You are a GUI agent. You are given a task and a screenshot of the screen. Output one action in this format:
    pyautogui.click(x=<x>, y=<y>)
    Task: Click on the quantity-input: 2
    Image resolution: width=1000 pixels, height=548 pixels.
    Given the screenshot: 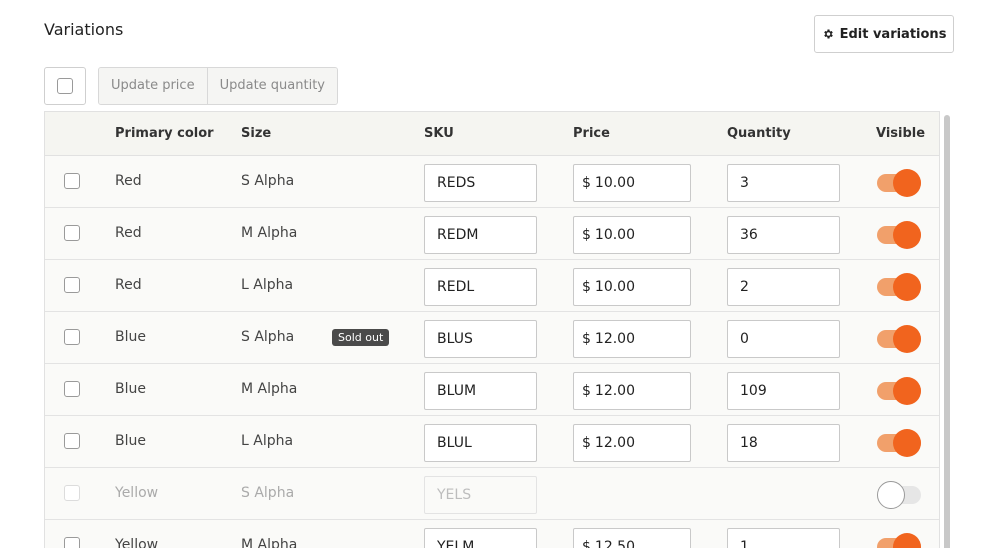 What is the action you would take?
    pyautogui.click(x=783, y=287)
    